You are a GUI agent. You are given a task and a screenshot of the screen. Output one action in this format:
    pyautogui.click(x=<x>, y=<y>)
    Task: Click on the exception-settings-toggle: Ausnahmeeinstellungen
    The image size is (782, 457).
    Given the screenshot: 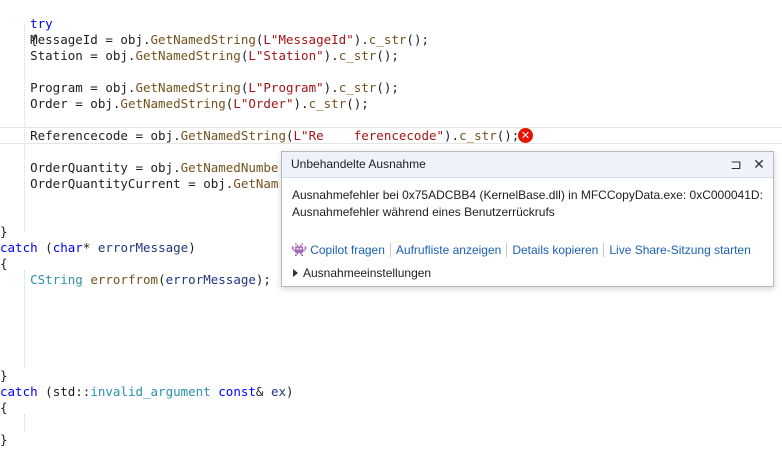 What is the action you would take?
    pyautogui.click(x=362, y=273)
    